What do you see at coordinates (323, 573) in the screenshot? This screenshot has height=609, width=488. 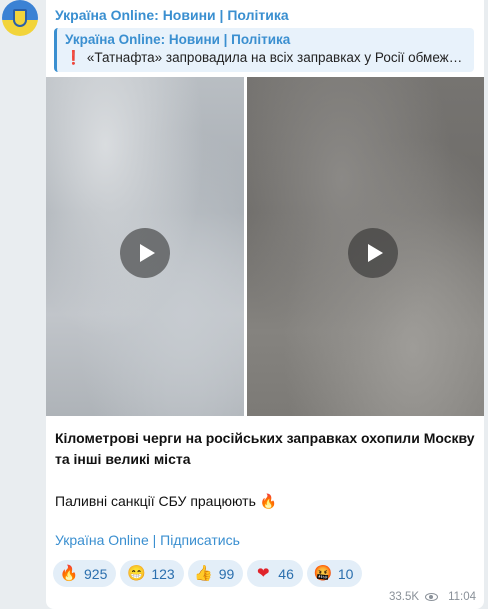 I see `angry-face-icon: 🤬` at bounding box center [323, 573].